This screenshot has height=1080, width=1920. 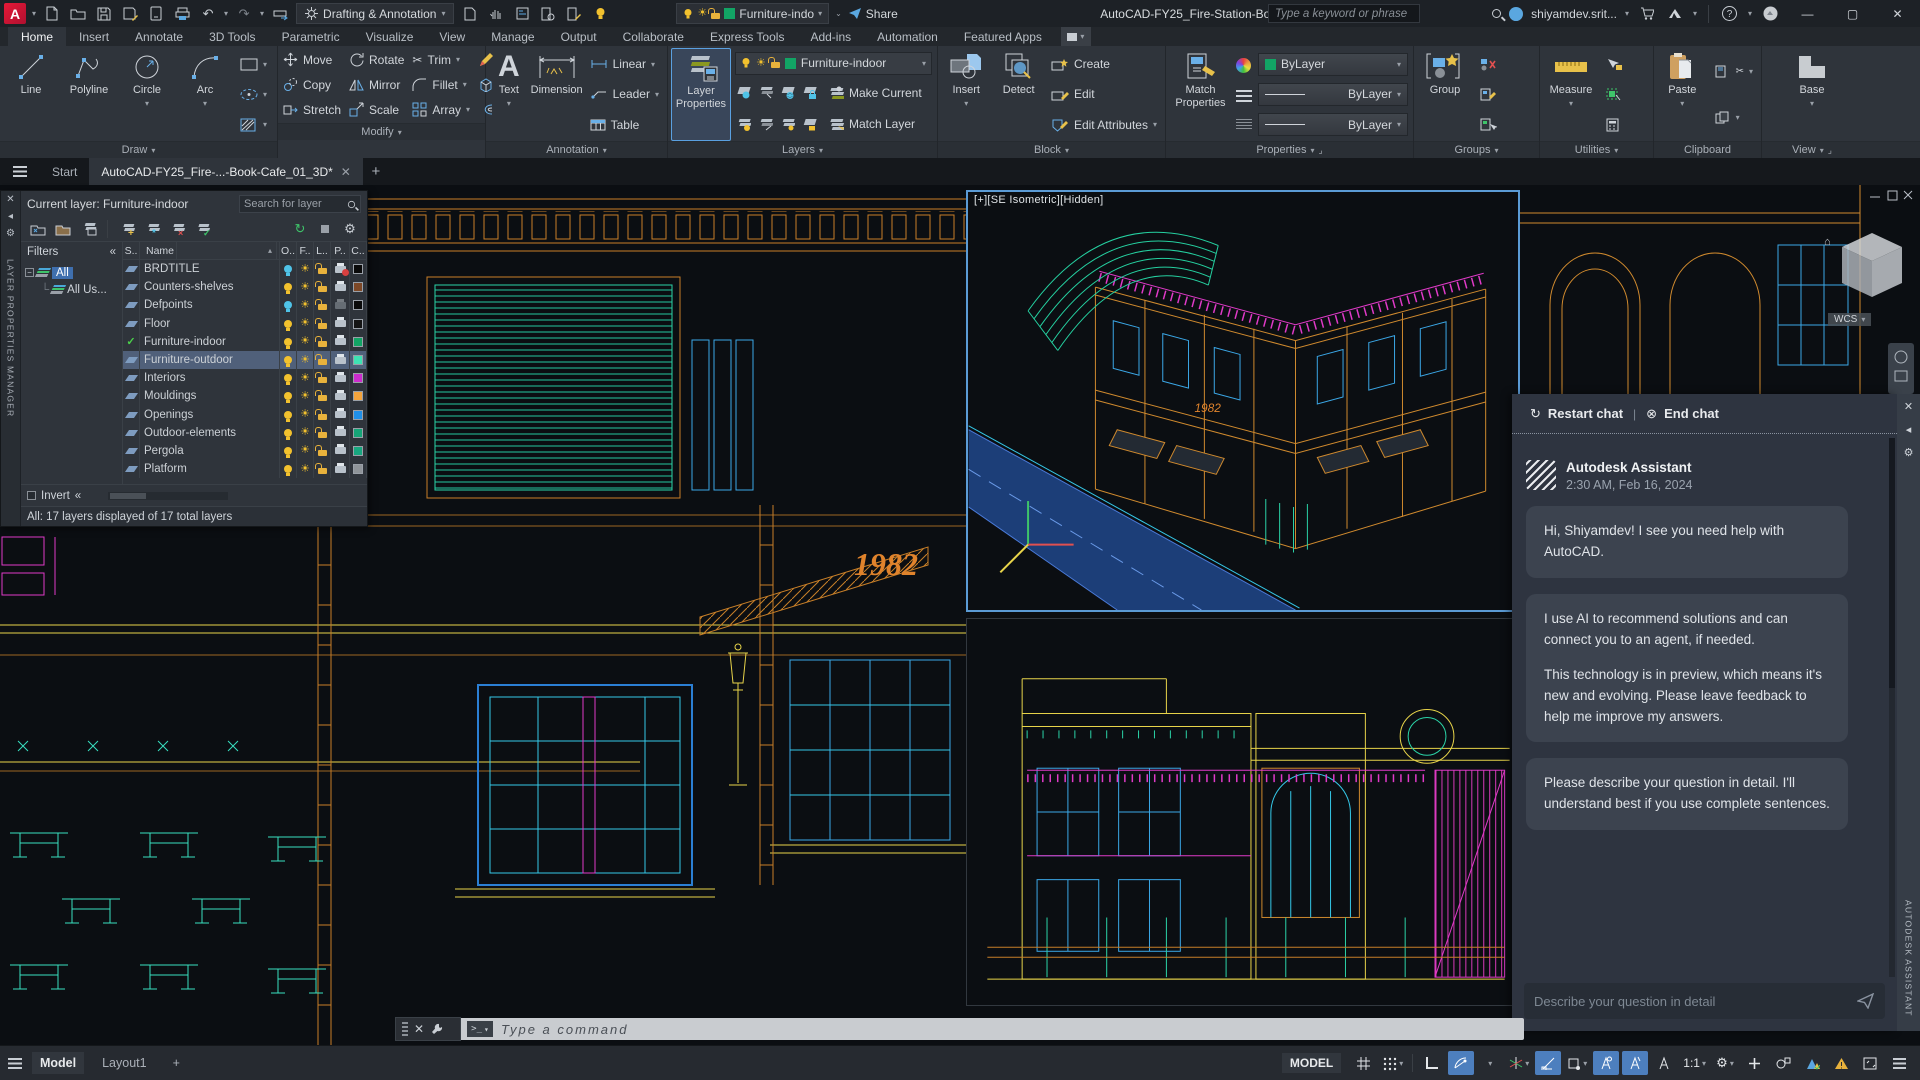 I want to click on viewport-se-isometric: 1982, so click(x=1243, y=401).